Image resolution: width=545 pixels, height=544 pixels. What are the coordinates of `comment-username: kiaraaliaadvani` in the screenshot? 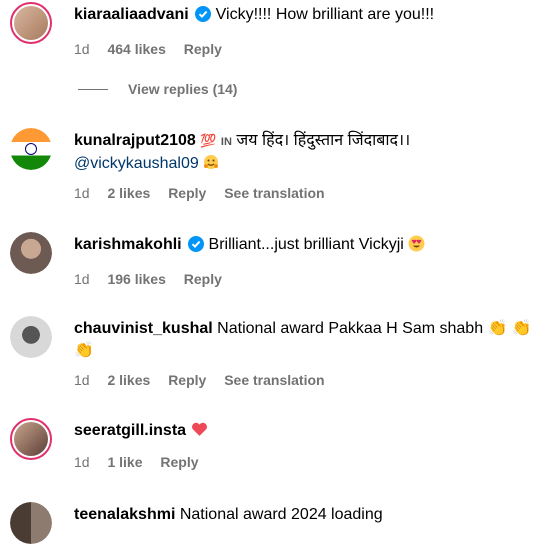 It's located at (131, 14).